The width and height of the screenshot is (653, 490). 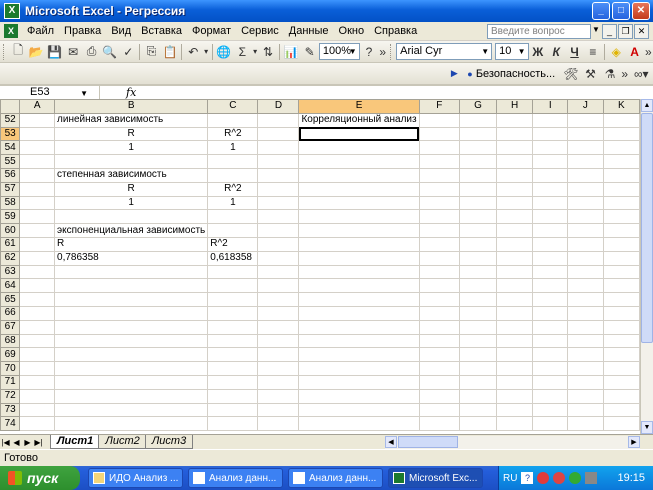 I want to click on cell-k73, so click(x=621, y=410).